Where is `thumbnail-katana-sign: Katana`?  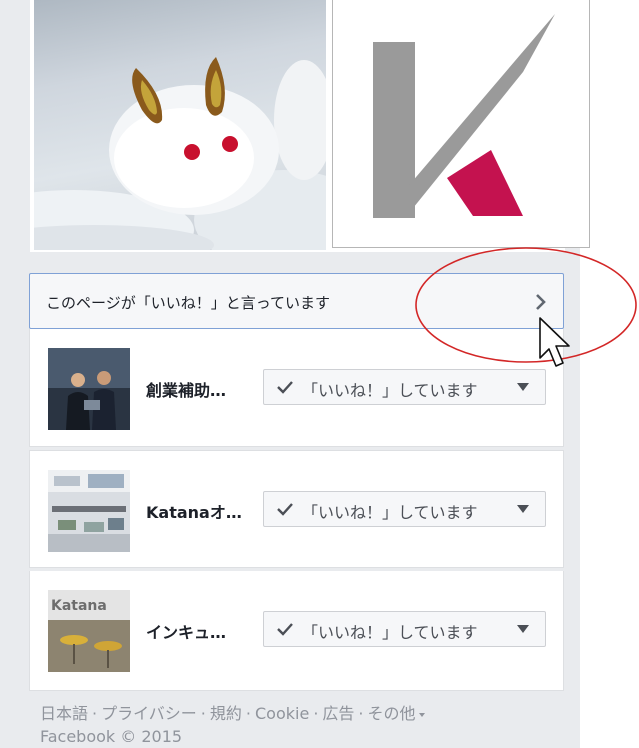 thumbnail-katana-sign: Katana is located at coordinates (79, 606).